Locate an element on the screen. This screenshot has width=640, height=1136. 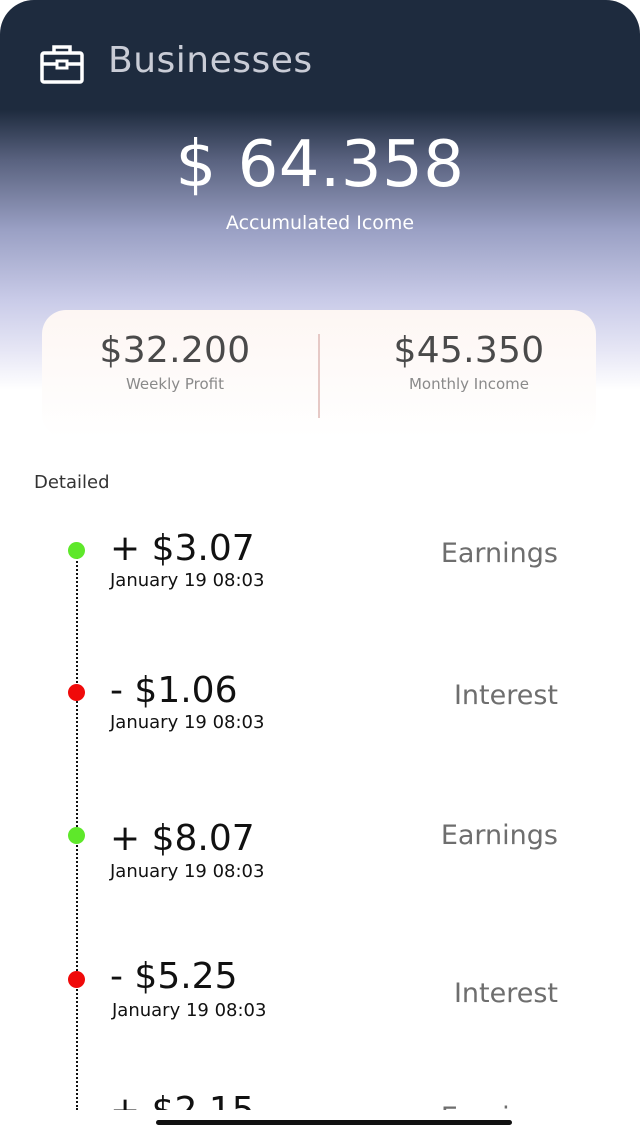
transaction-item: + $2.15 Earnings is located at coordinates (320, 1100).